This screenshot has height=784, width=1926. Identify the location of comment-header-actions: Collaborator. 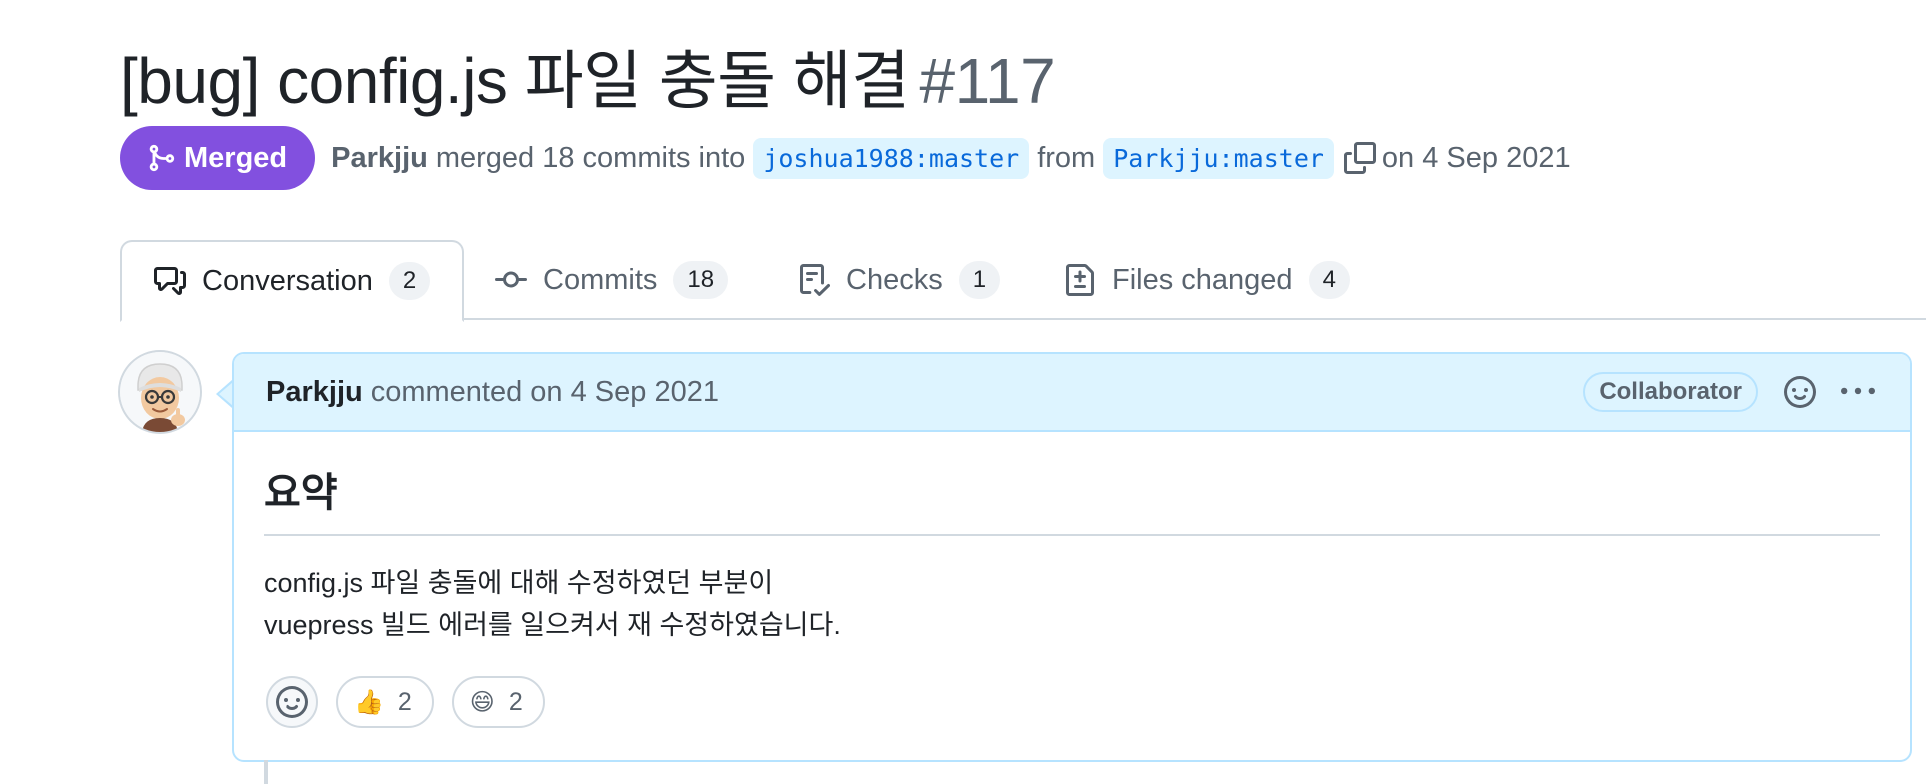
(1730, 392).